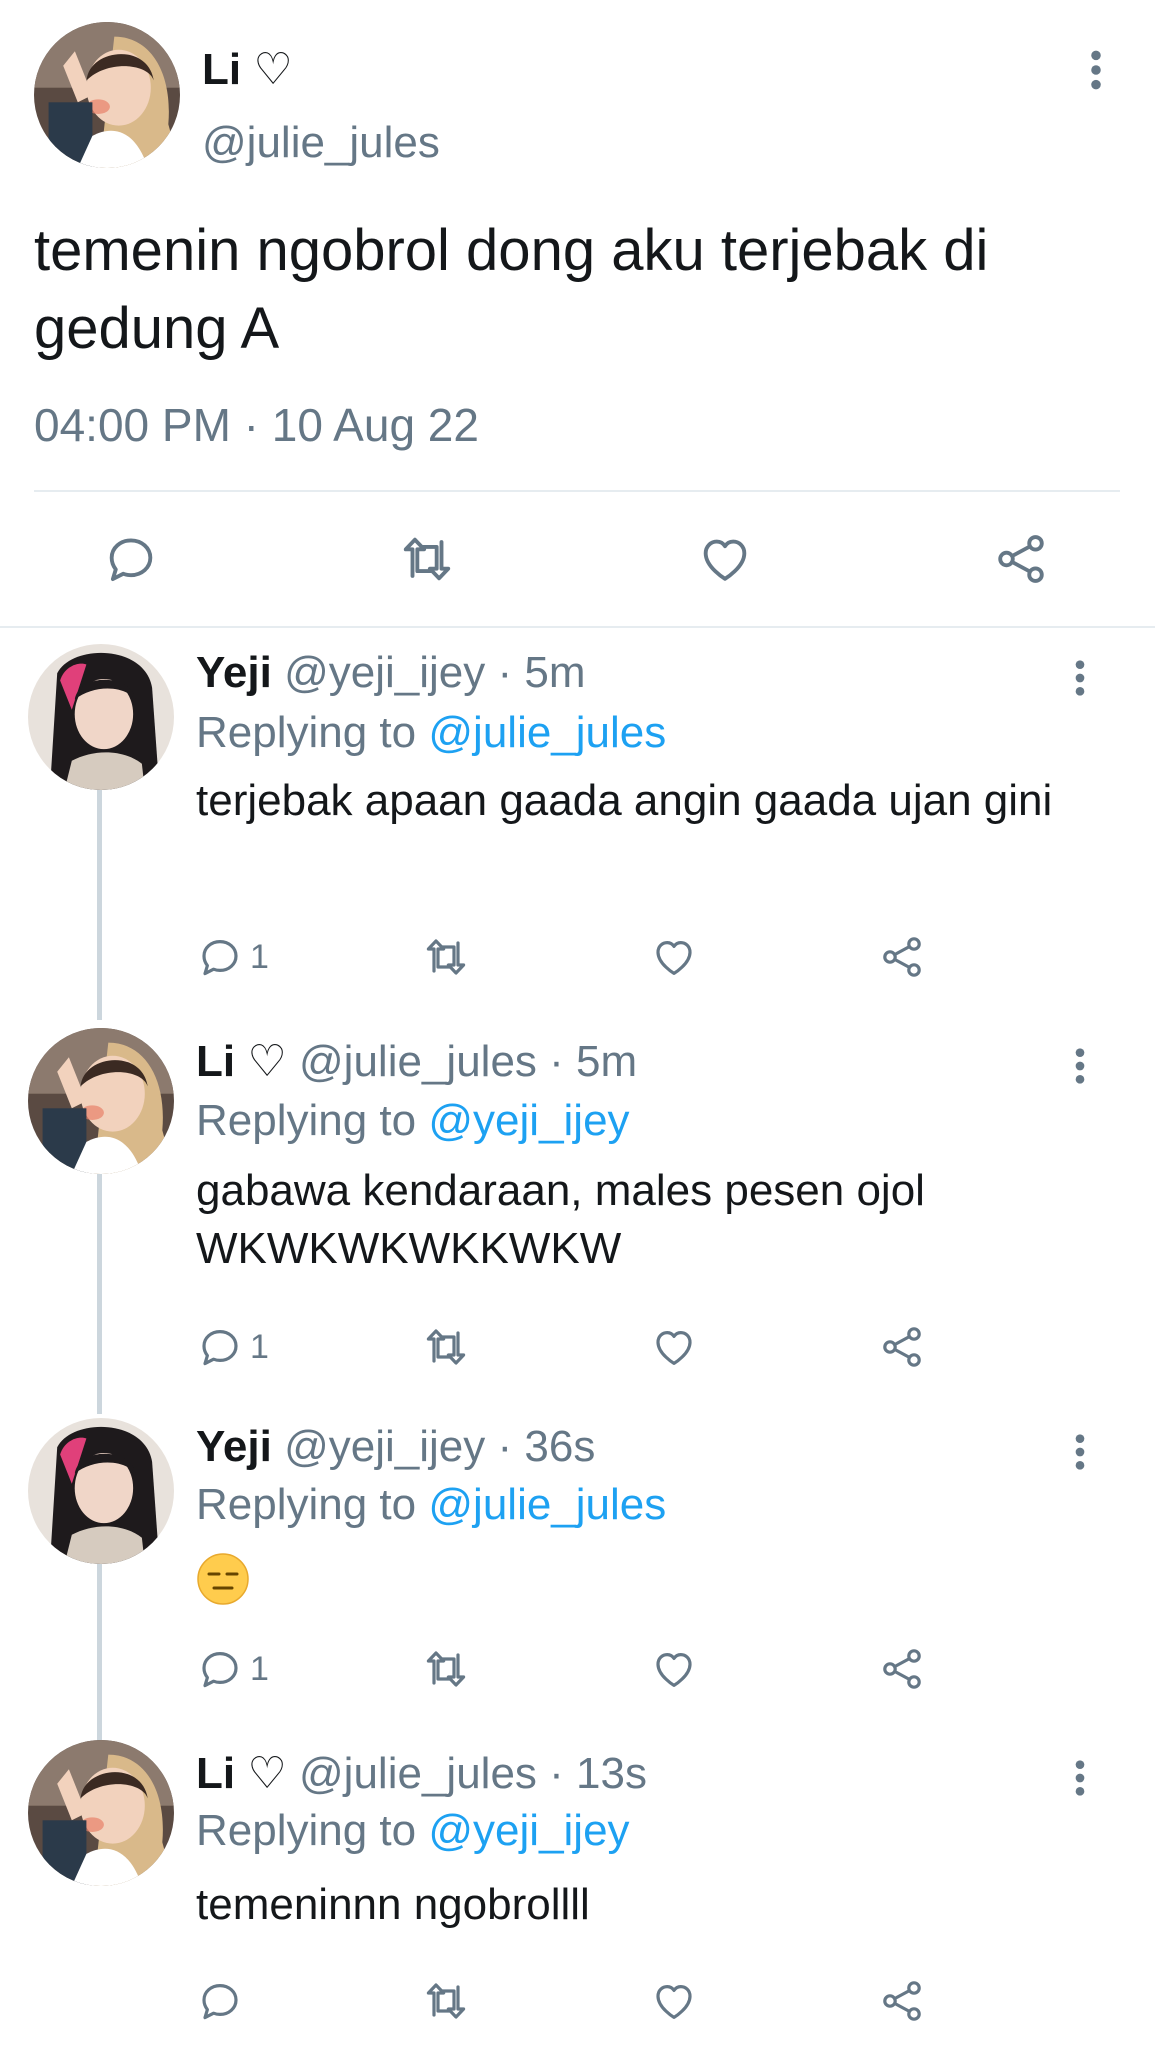  What do you see at coordinates (646, 1586) in the screenshot?
I see `reply-text` at bounding box center [646, 1586].